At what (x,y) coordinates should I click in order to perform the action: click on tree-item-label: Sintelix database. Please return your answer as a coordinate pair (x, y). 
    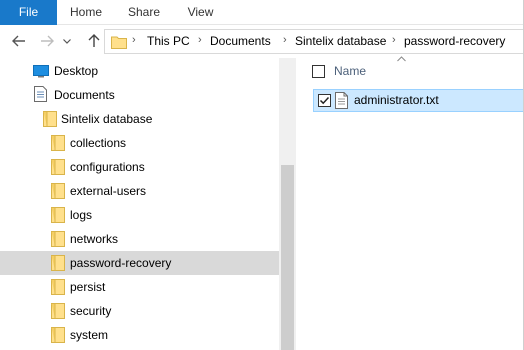
    Looking at the image, I should click on (107, 119).